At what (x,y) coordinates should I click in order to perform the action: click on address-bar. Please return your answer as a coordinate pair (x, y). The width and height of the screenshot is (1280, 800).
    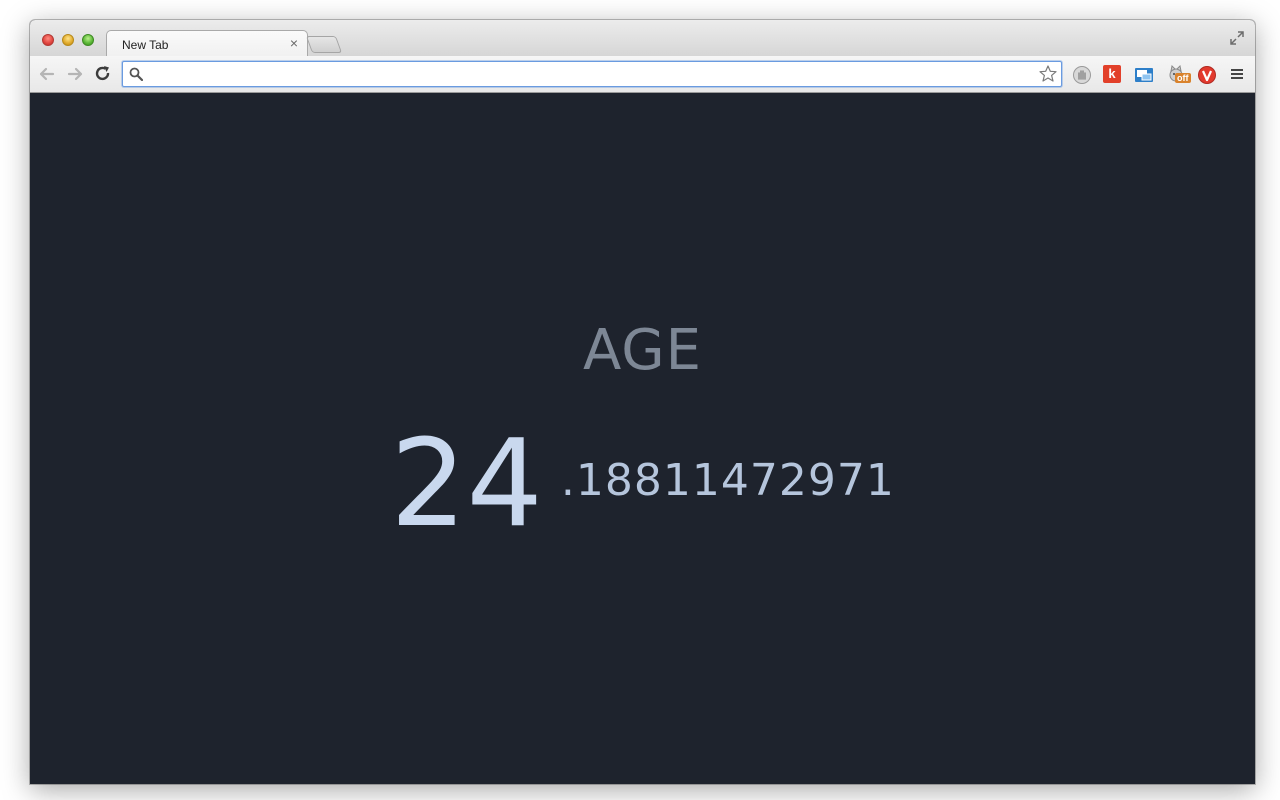
    Looking at the image, I should click on (592, 74).